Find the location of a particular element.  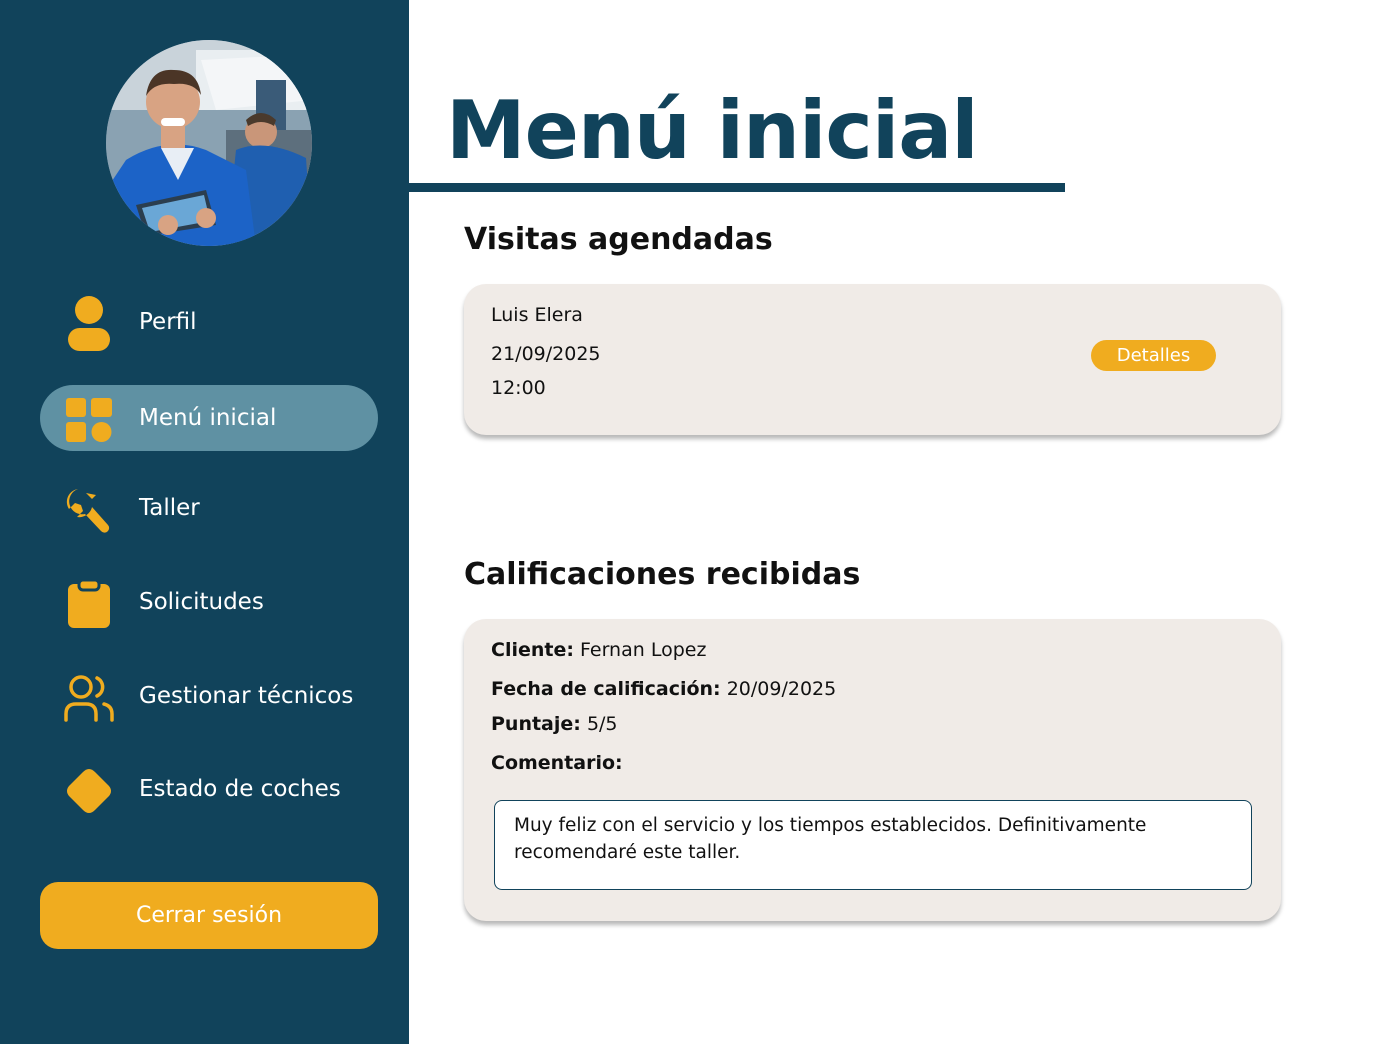

title-underline is located at coordinates (737, 187).